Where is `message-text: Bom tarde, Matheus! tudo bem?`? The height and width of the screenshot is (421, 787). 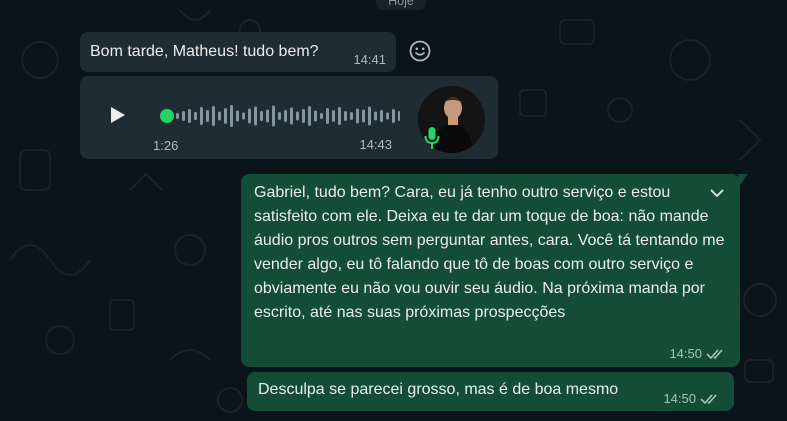 message-text: Bom tarde, Matheus! tudo bem? is located at coordinates (204, 51).